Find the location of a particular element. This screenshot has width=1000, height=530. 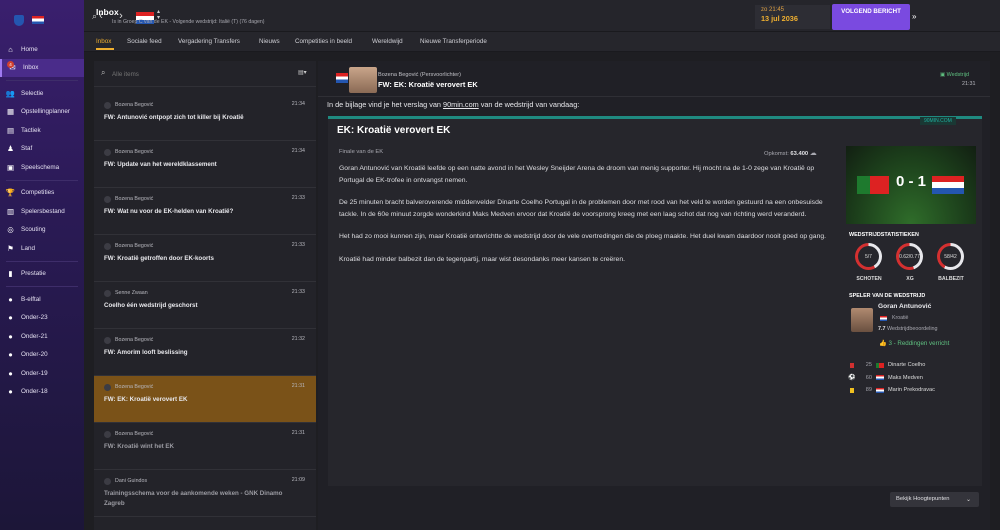

potm-rating-label: Wedstrijdbeoordeling is located at coordinates (911, 329).